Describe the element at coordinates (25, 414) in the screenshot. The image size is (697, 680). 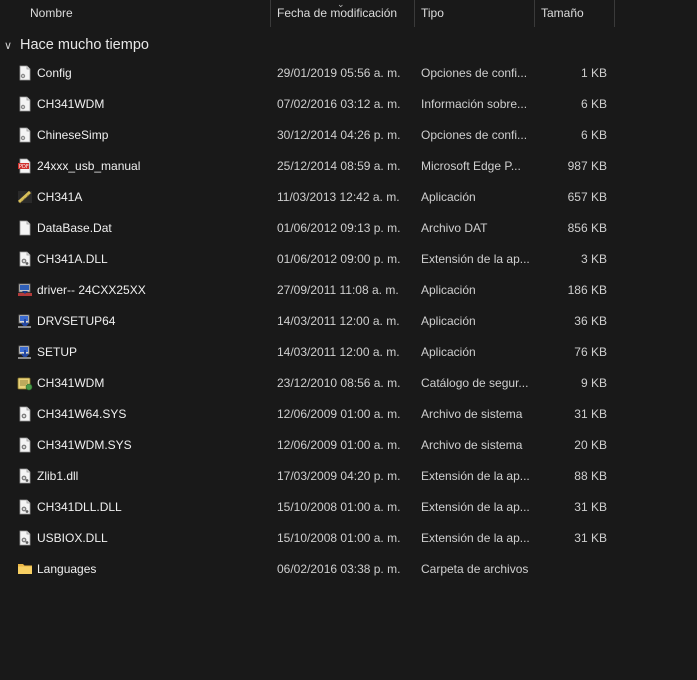
I see `system-file-icon` at that location.